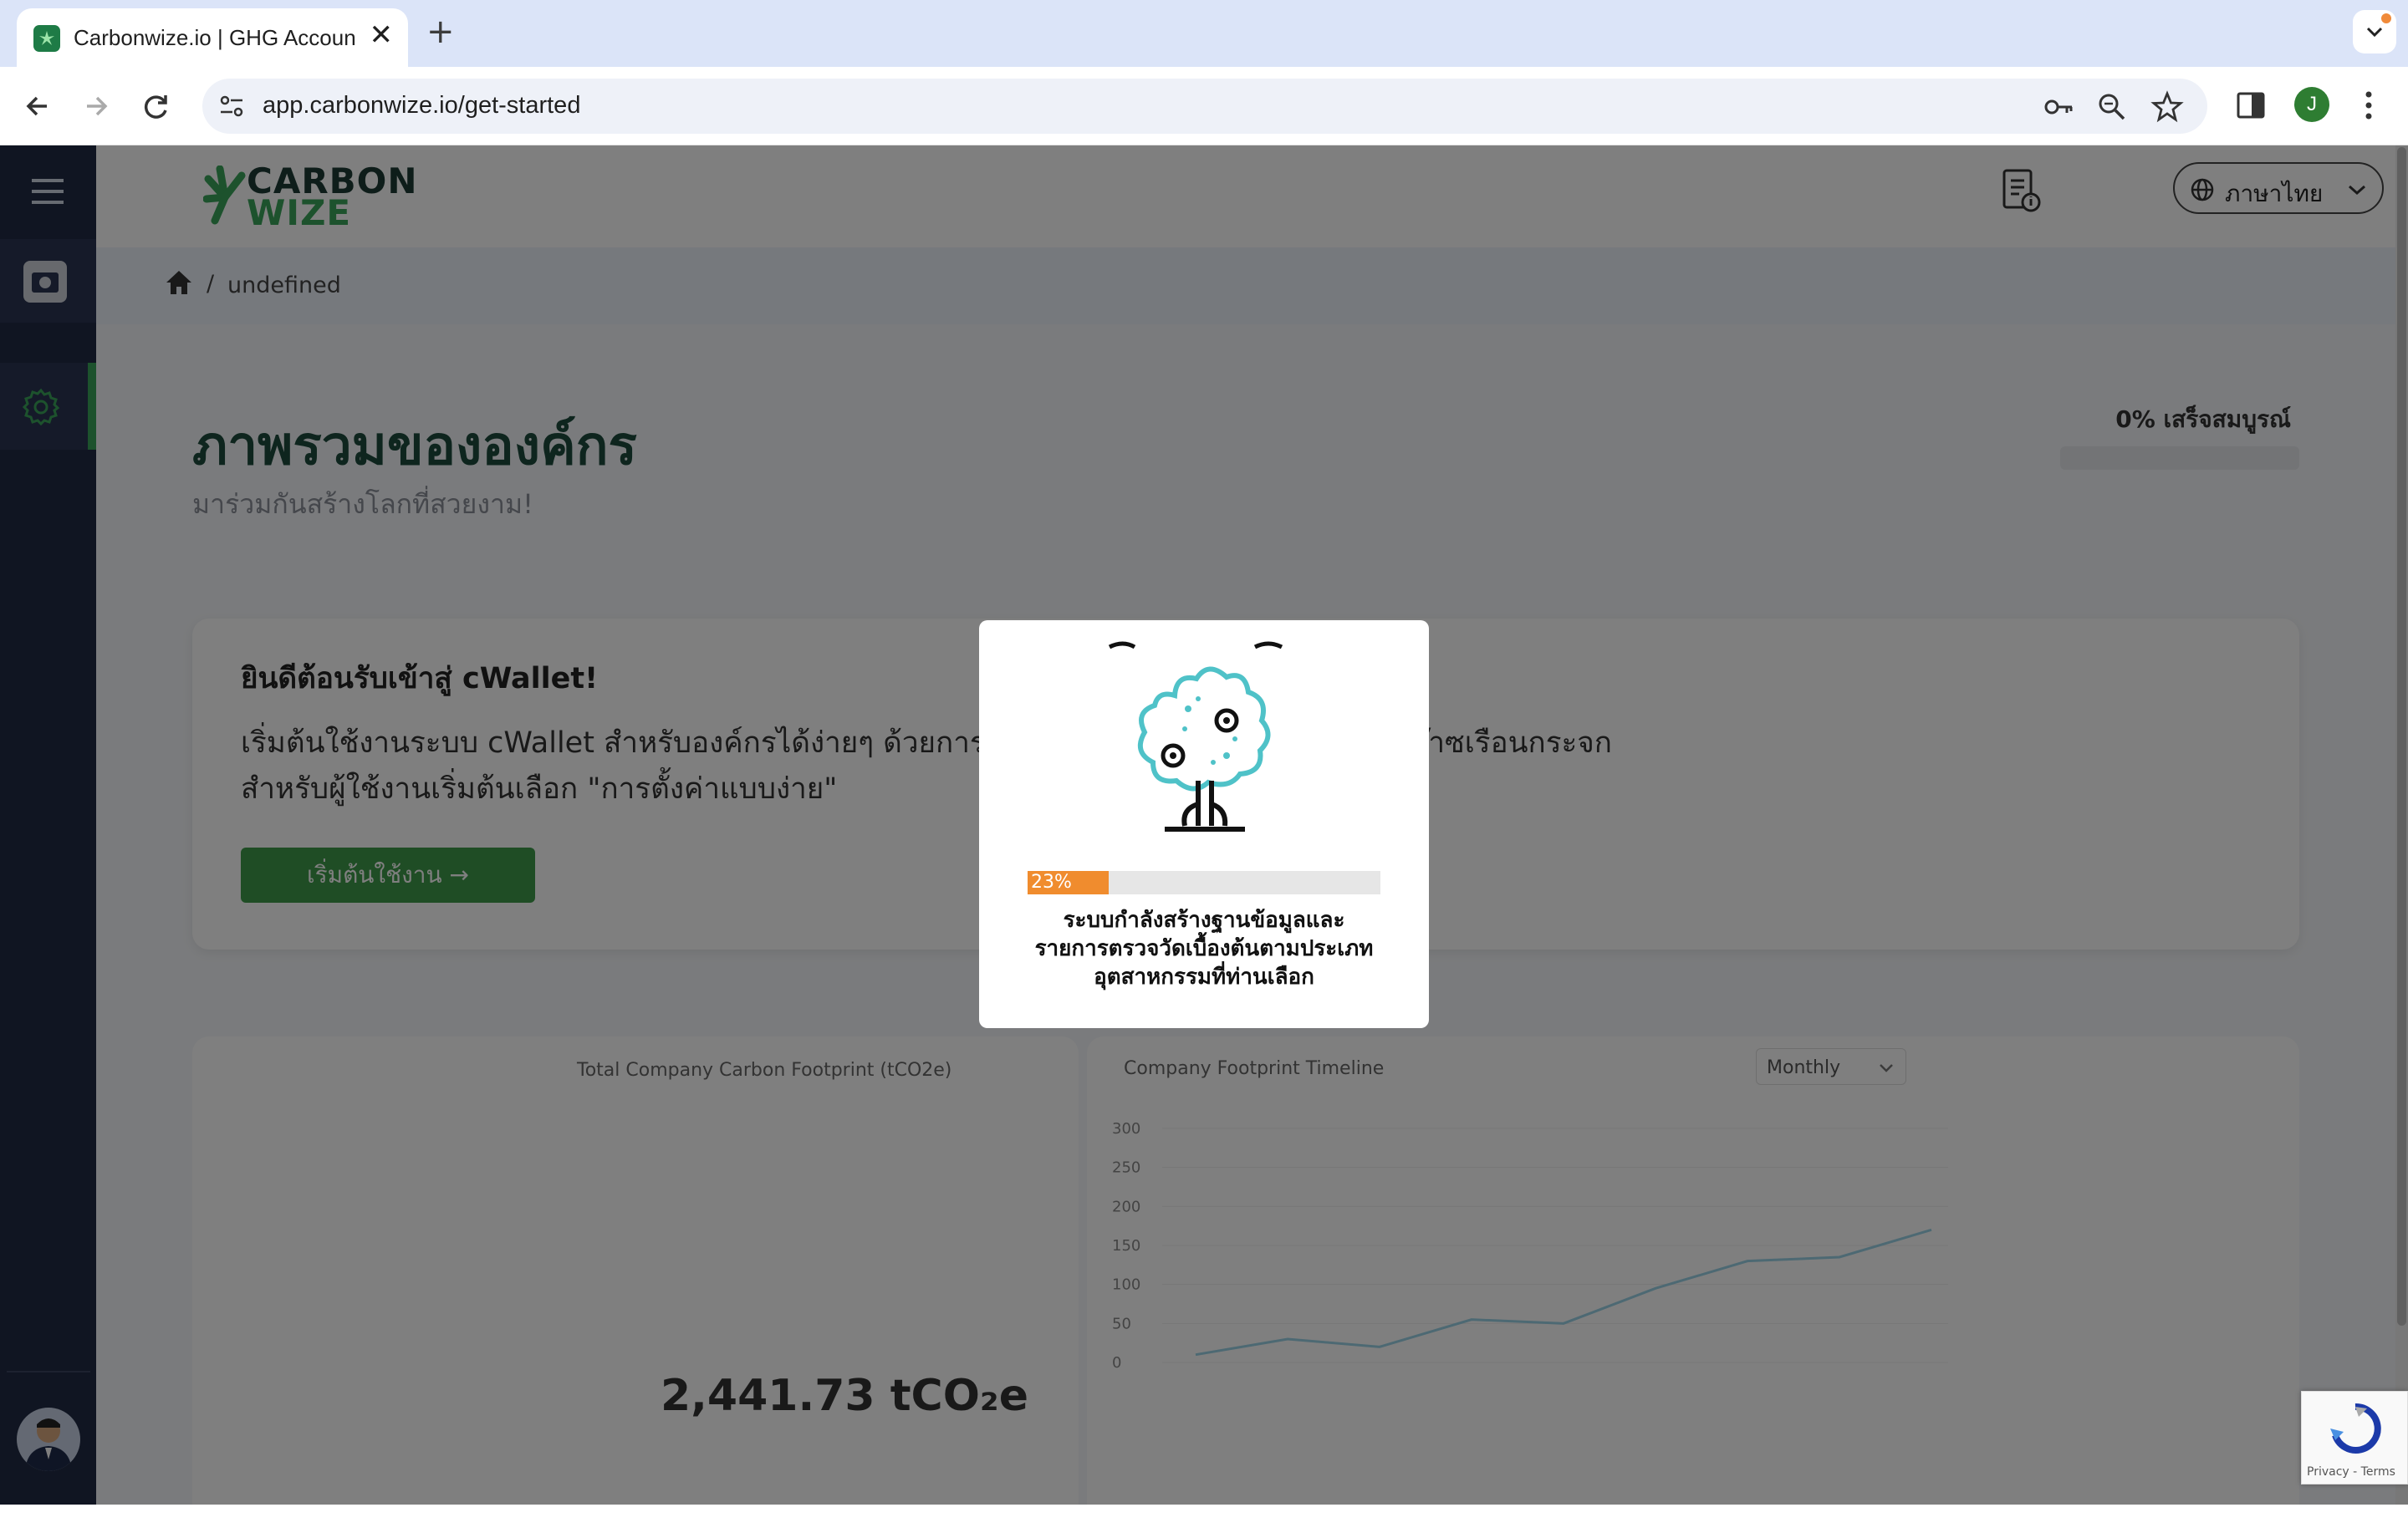 The height and width of the screenshot is (1538, 2408). I want to click on side-panel-icon, so click(2251, 106).